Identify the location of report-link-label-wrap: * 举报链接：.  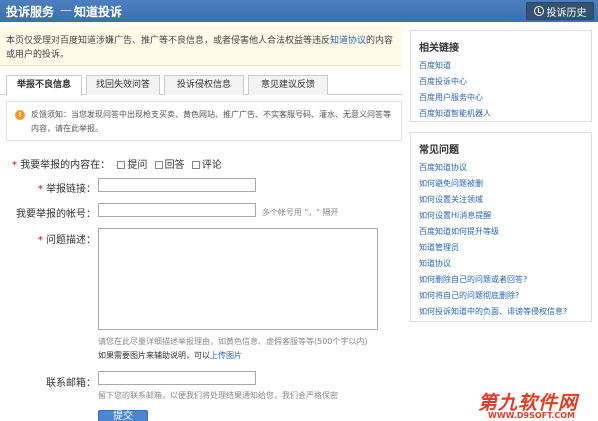
(48, 187).